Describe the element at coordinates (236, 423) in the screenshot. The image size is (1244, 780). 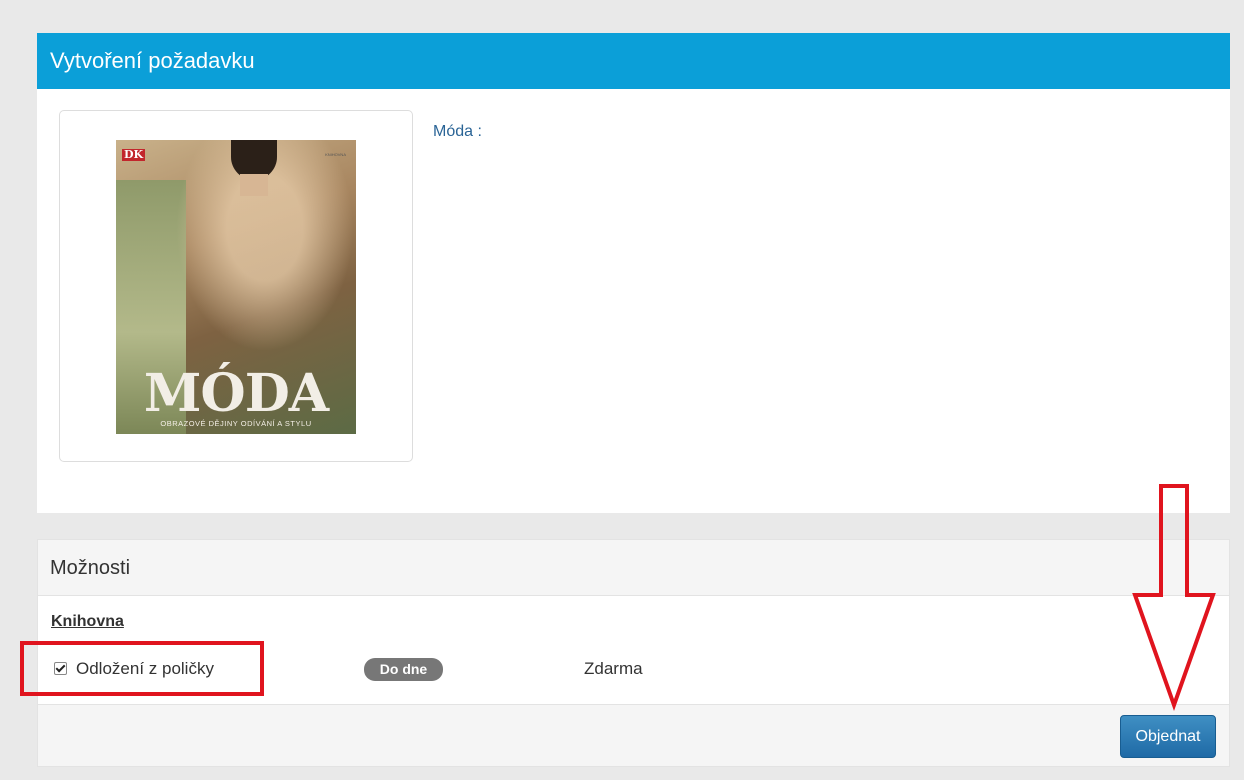
I see `cover-subtitle: OBRAZOVÉ DĚJINY ODÍVÁNÍ A STYLU` at that location.